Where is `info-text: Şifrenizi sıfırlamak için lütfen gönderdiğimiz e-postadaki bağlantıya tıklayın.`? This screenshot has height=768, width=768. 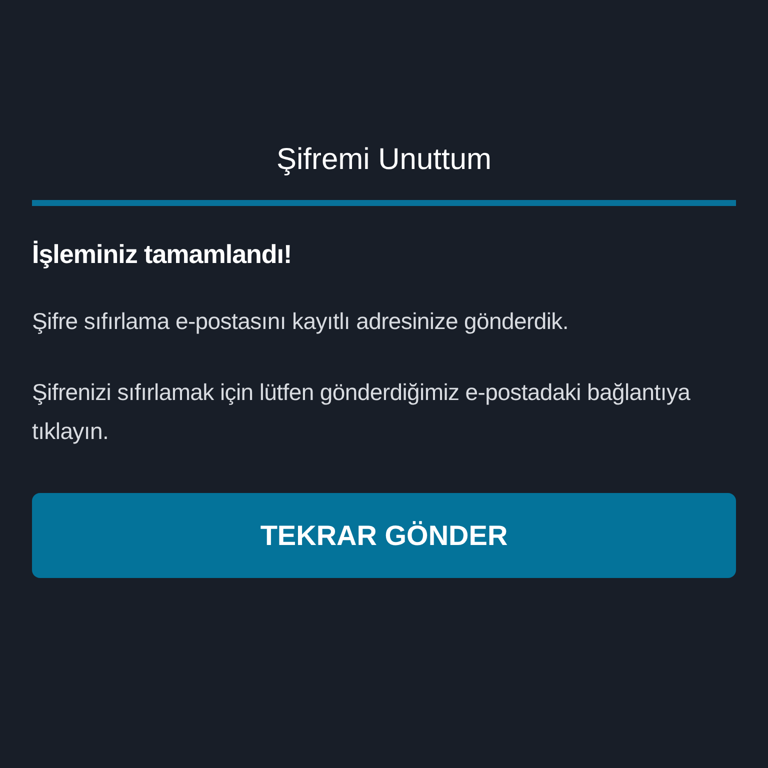 info-text: Şifrenizi sıfırlamak için lütfen gönderdiğimiz e-postadaki bağlantıya tıklayın. is located at coordinates (362, 412).